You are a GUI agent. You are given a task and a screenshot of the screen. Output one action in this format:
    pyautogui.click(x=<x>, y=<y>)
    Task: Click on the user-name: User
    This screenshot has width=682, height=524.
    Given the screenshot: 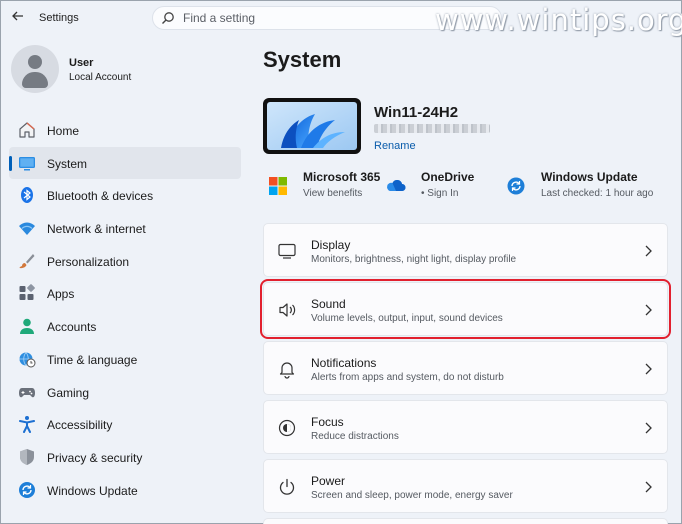 What is the action you would take?
    pyautogui.click(x=81, y=63)
    